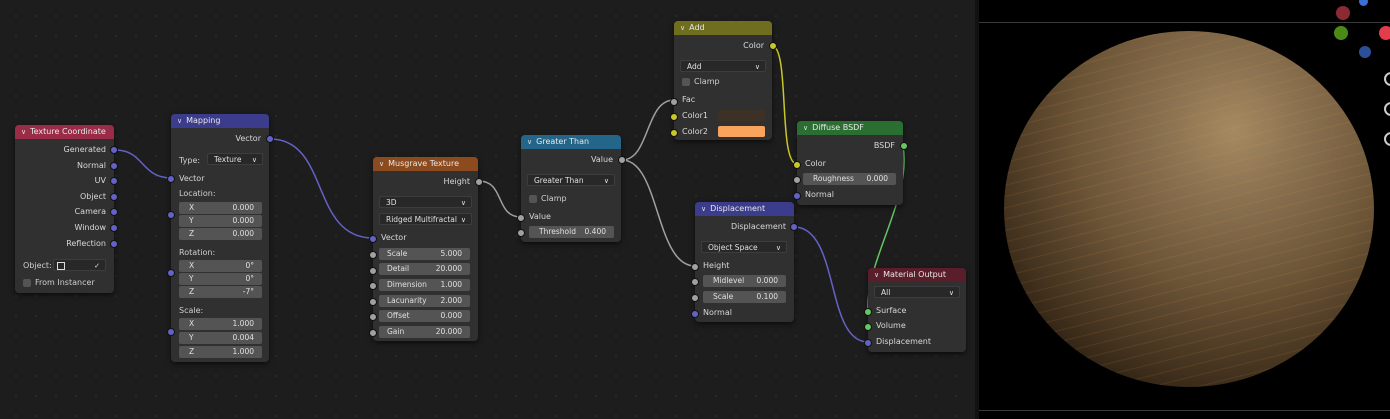 Image resolution: width=1390 pixels, height=419 pixels. Describe the element at coordinates (1341, 33) in the screenshot. I see `gizmo-y-handle` at that location.